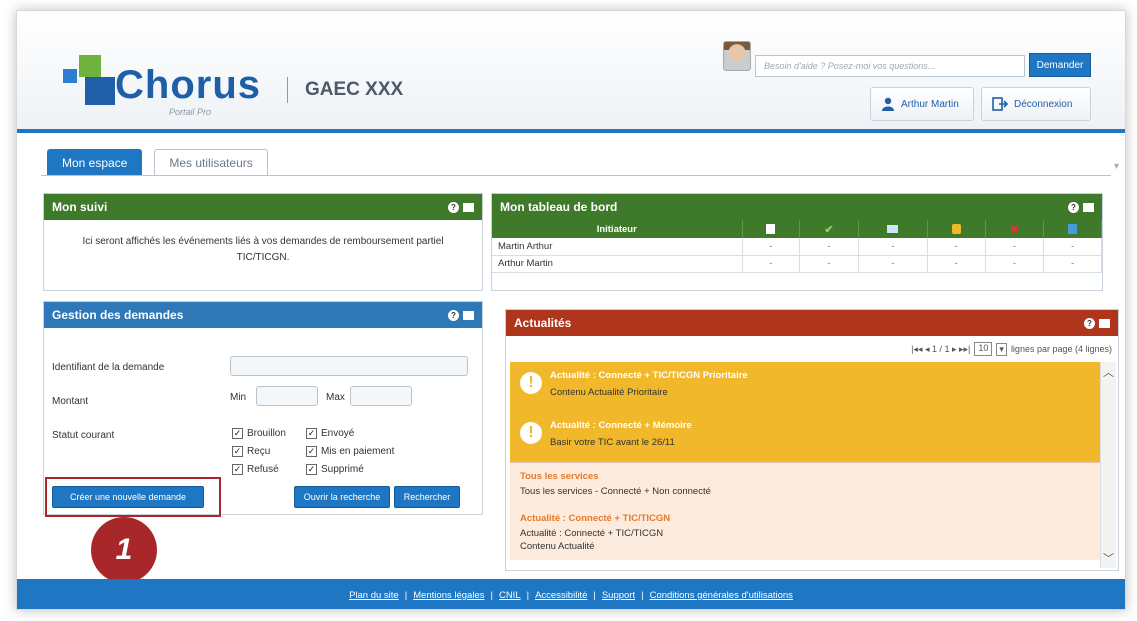 This screenshot has height=621, width=1137. Describe the element at coordinates (1108, 558) in the screenshot. I see `chevron-down-icon: ﹀` at that location.